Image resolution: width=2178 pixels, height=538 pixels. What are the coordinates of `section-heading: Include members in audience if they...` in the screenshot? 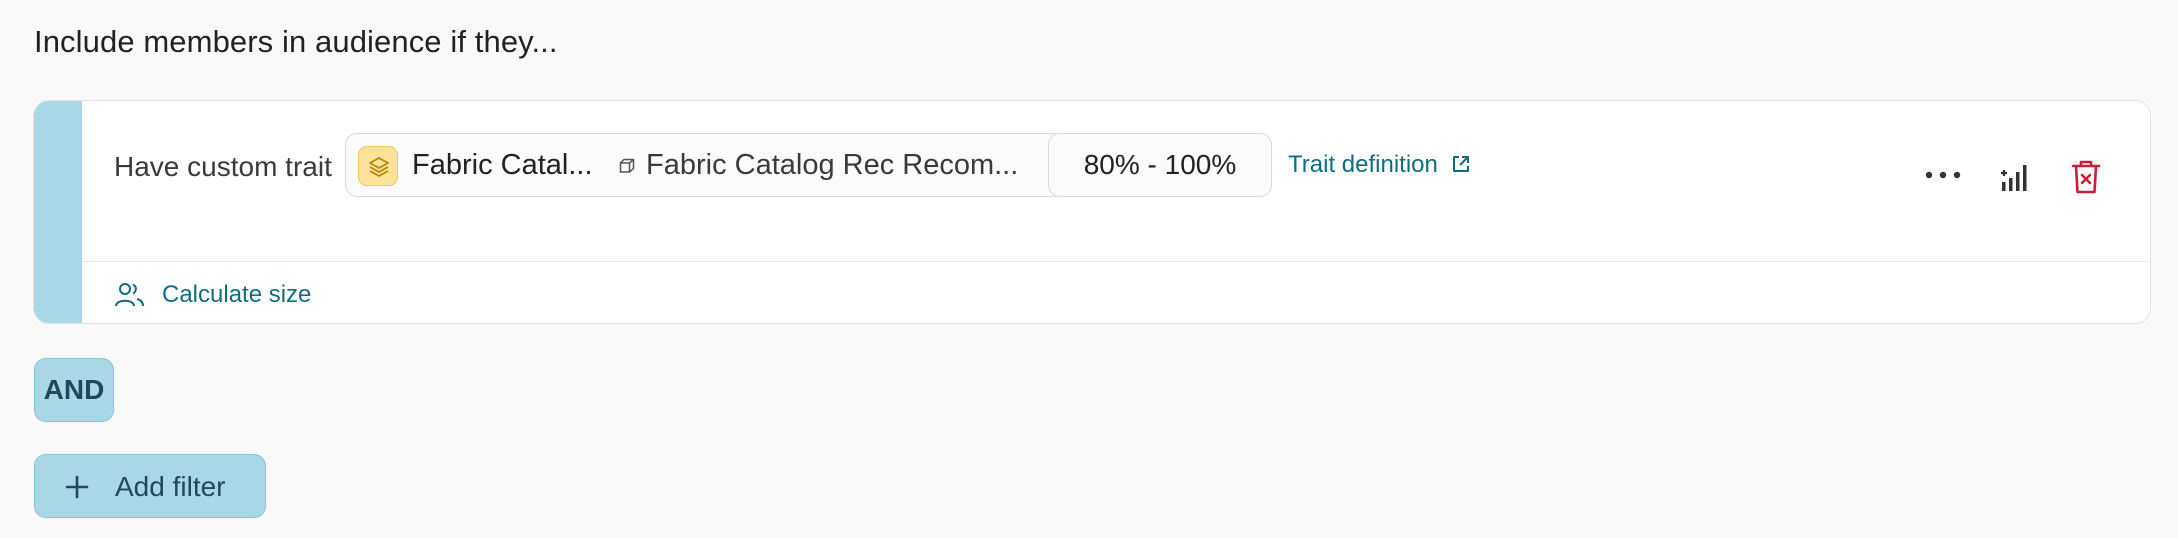 It's located at (296, 41).